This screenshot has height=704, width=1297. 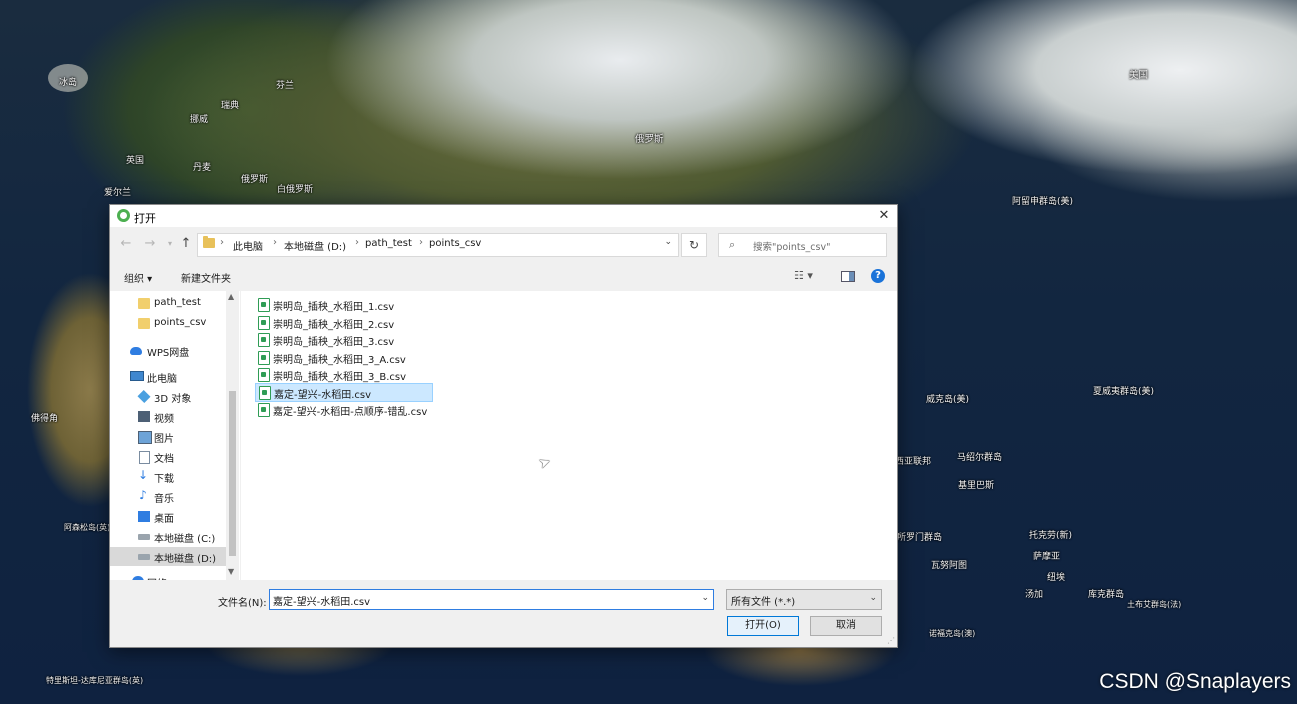 I want to click on network-icon, so click(x=138, y=578).